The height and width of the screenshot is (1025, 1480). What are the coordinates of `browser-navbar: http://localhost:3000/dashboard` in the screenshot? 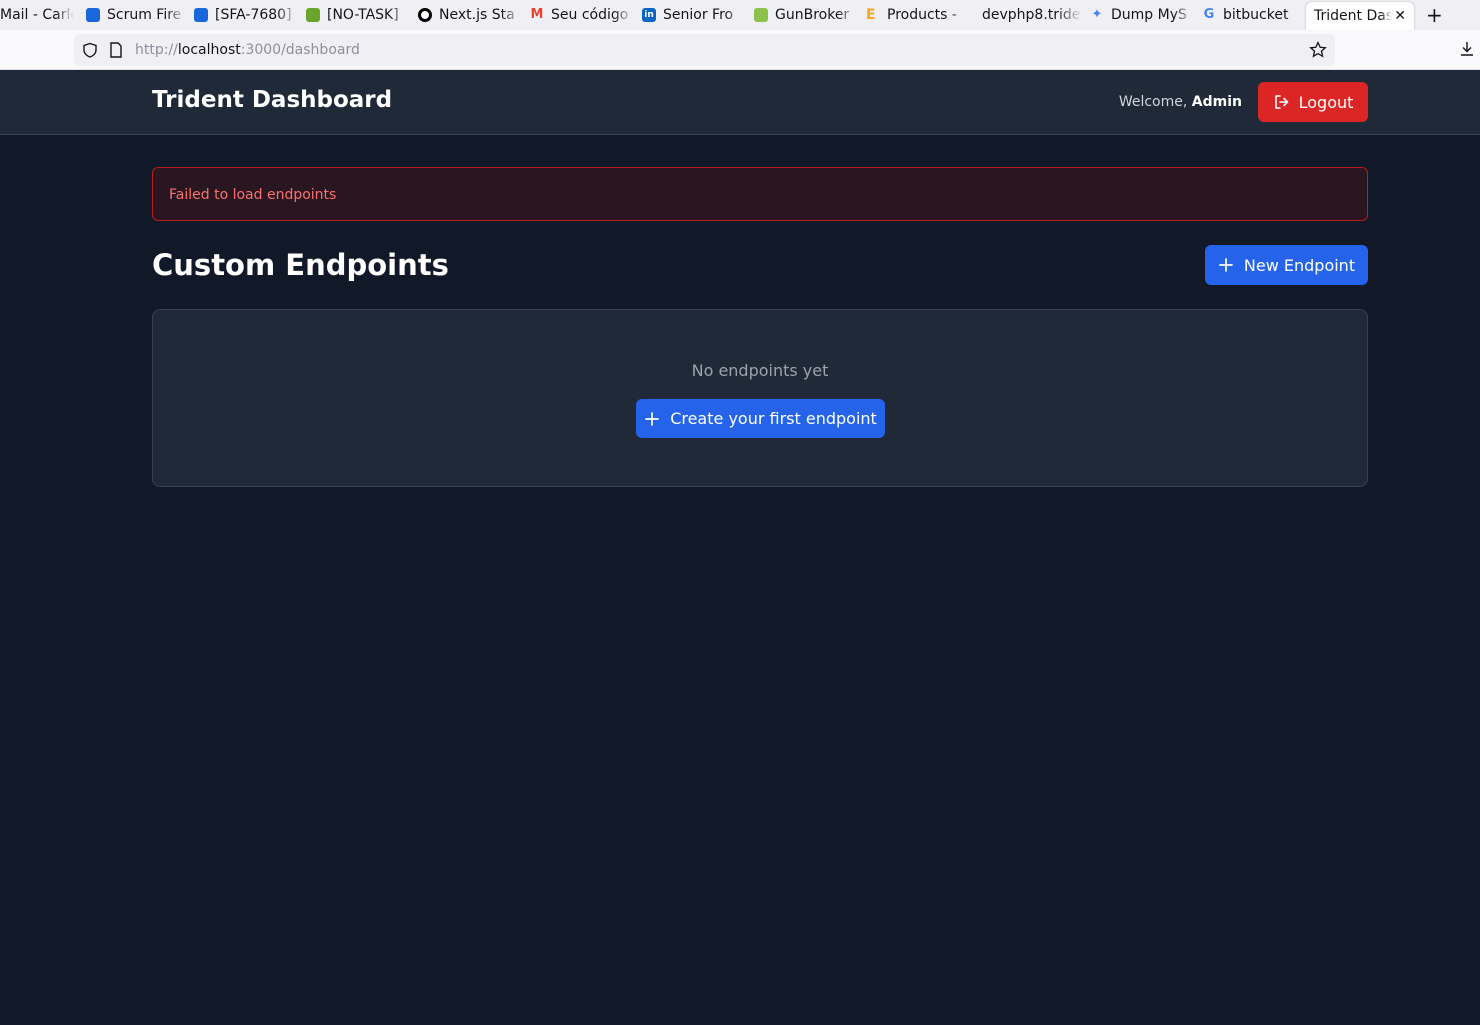 It's located at (740, 50).